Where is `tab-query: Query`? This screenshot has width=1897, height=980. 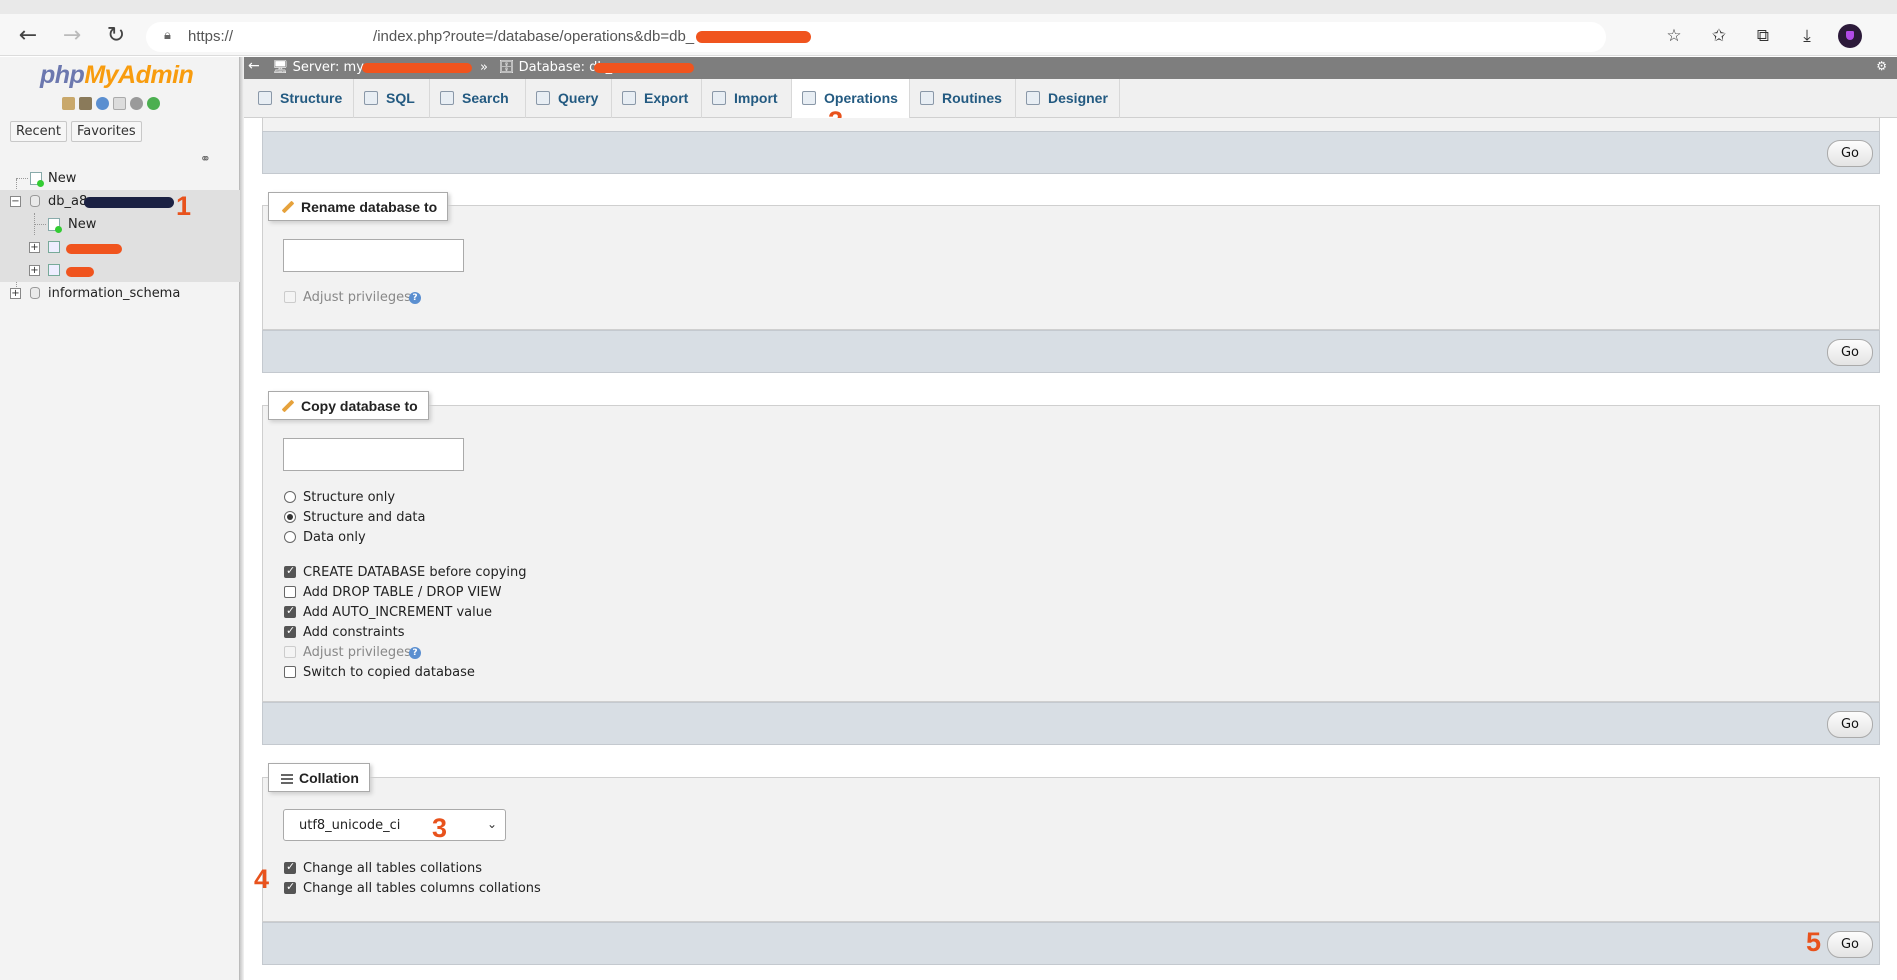 tab-query: Query is located at coordinates (569, 98).